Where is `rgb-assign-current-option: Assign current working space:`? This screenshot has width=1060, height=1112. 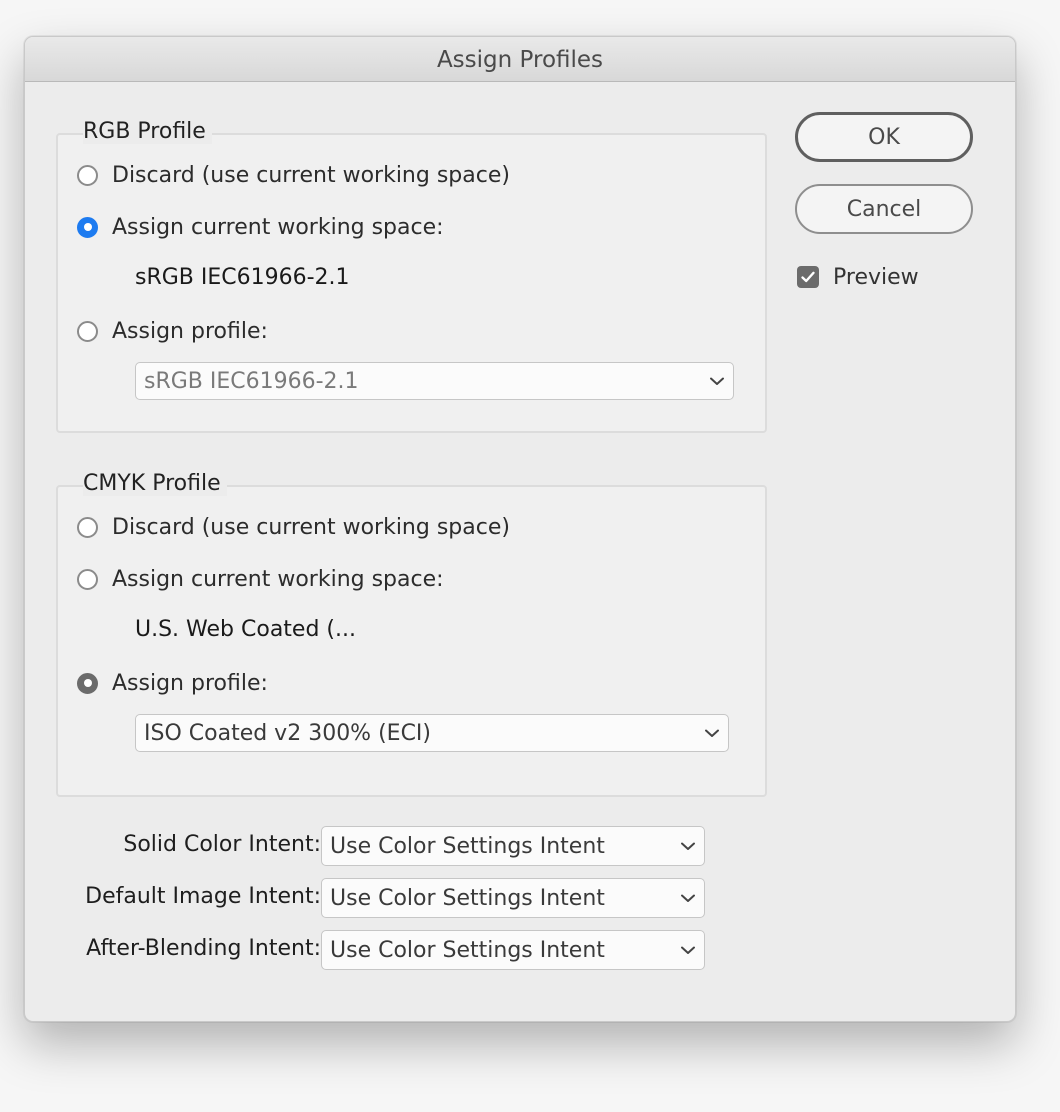 rgb-assign-current-option: Assign current working space: is located at coordinates (260, 227).